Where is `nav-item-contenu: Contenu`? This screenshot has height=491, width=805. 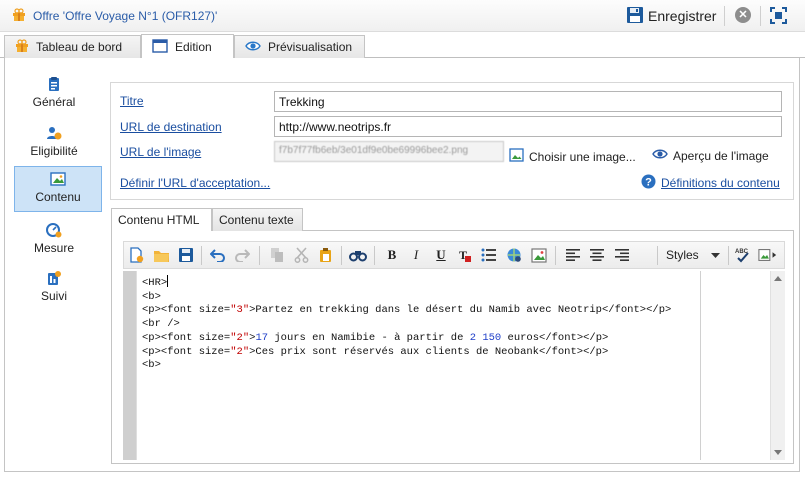 nav-item-contenu: Contenu is located at coordinates (58, 189).